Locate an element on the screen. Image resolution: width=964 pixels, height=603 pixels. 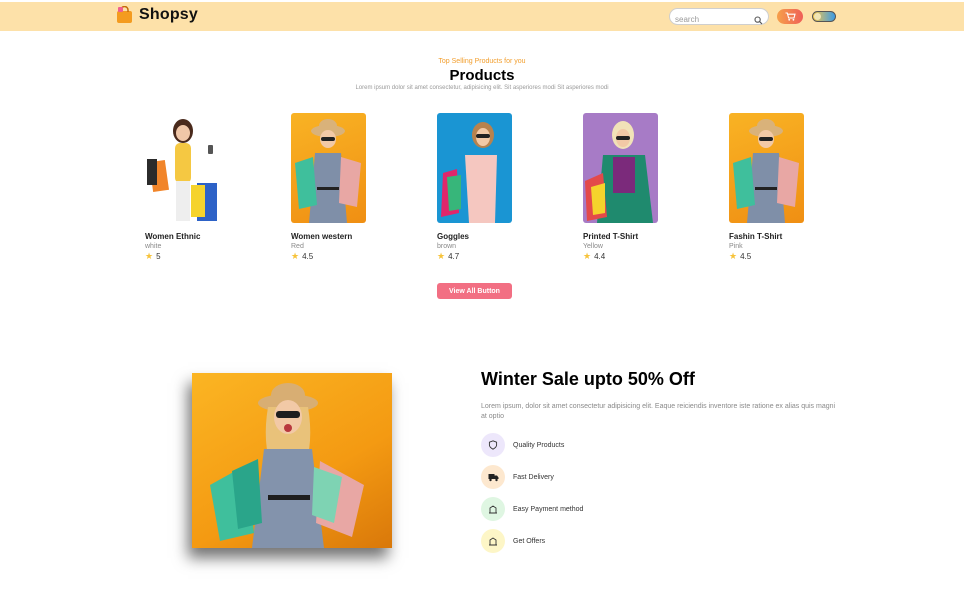
view-all-button: View All Button is located at coordinates (474, 291).